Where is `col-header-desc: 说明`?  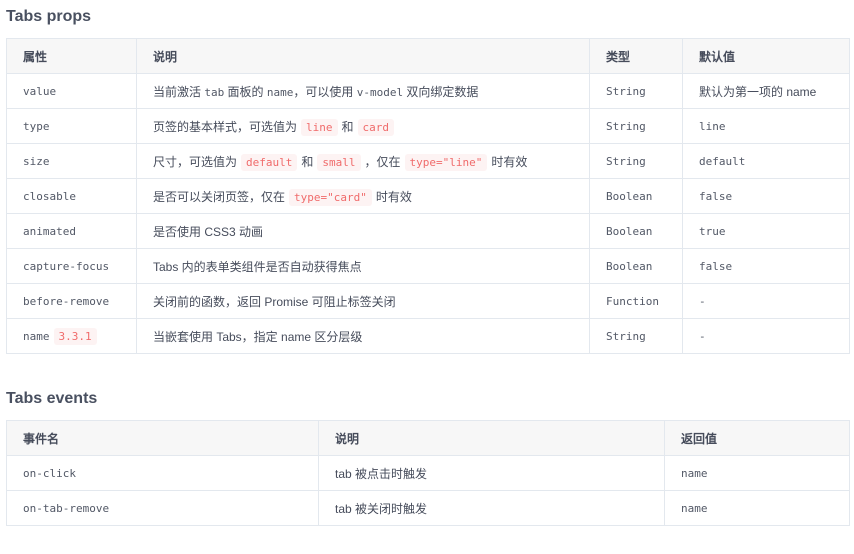 col-header-desc: 说明 is located at coordinates (363, 56).